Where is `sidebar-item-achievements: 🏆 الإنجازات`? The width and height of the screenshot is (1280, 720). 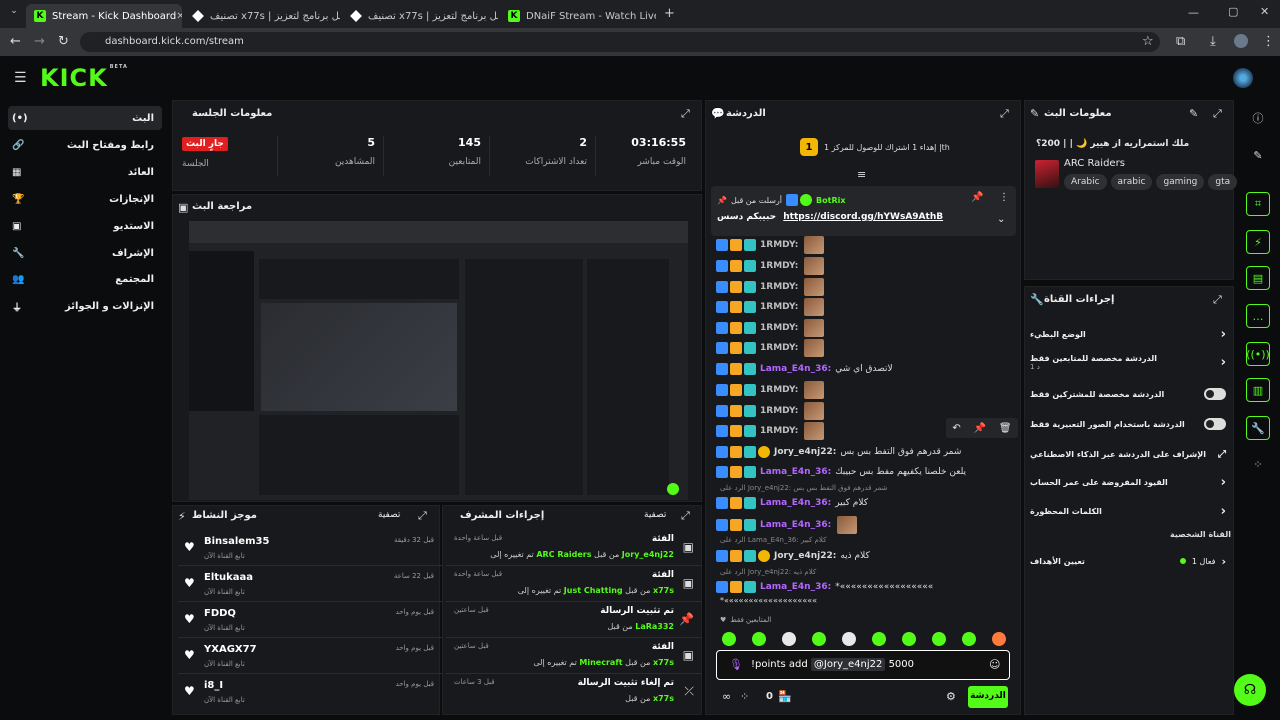
sidebar-item-achievements: 🏆 الإنجازات is located at coordinates (85, 199).